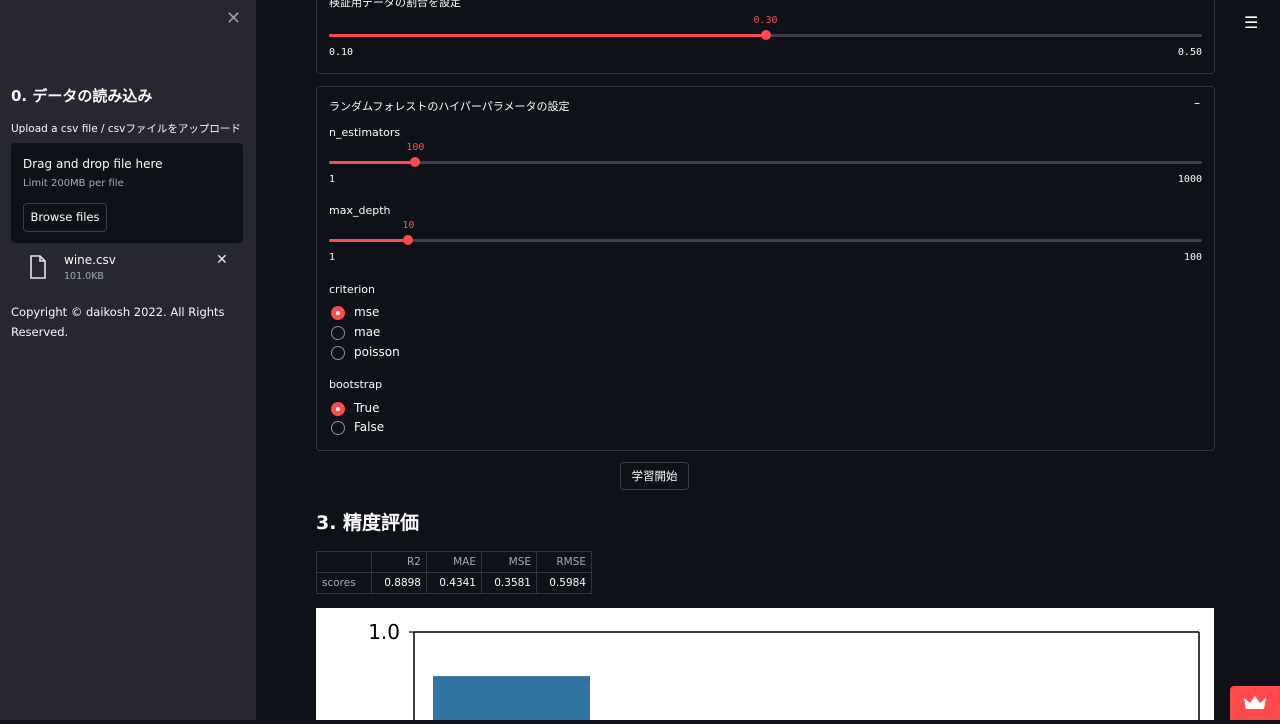 The width and height of the screenshot is (1280, 724). I want to click on streamlit-badge, so click(1255, 703).